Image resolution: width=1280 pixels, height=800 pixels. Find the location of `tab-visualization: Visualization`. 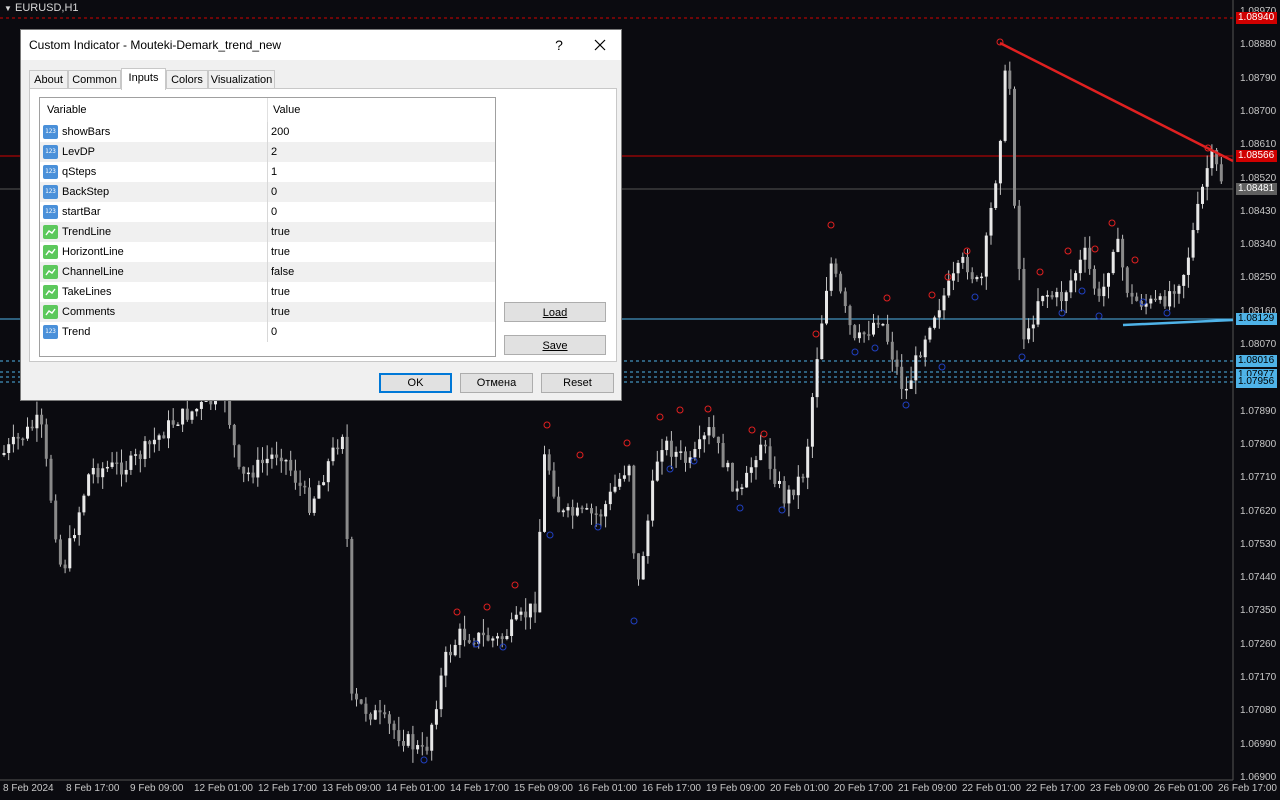

tab-visualization: Visualization is located at coordinates (241, 79).